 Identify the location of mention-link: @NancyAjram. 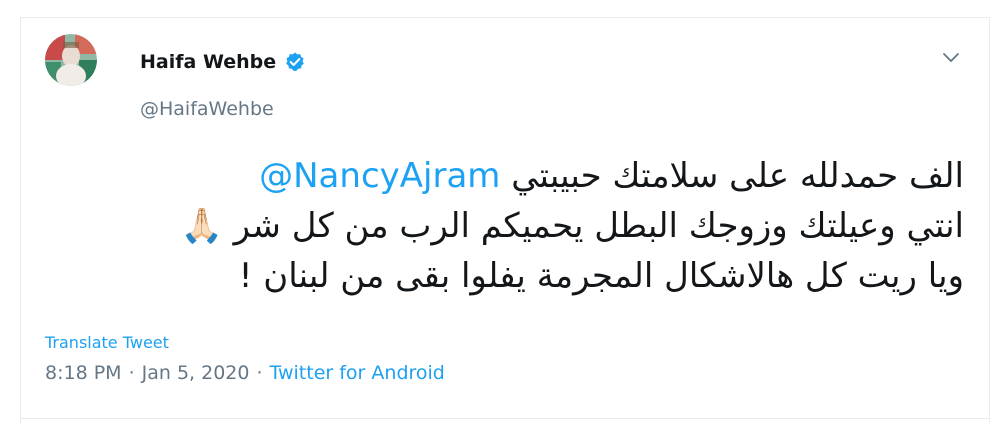
(379, 176).